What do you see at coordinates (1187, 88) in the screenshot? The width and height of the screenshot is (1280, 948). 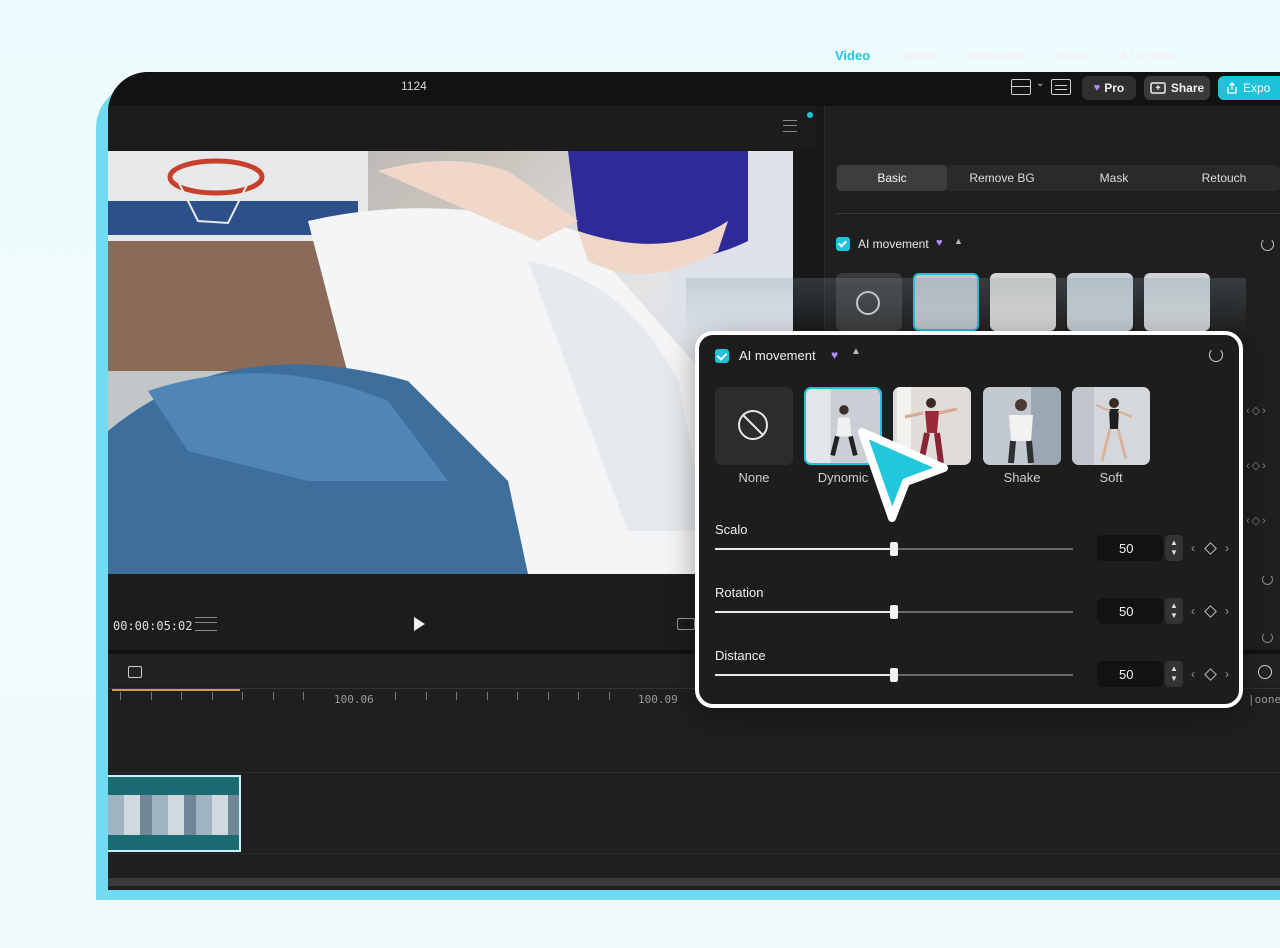 I see `share-label: Share` at bounding box center [1187, 88].